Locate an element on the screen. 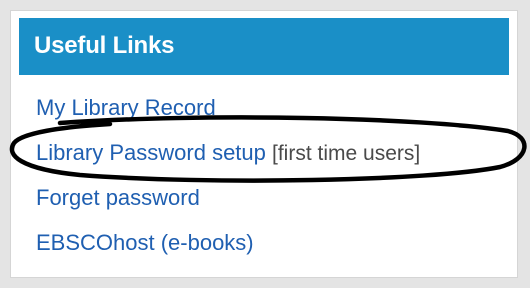 The width and height of the screenshot is (530, 288). first-time-users-note: [first time users] is located at coordinates (346, 153).